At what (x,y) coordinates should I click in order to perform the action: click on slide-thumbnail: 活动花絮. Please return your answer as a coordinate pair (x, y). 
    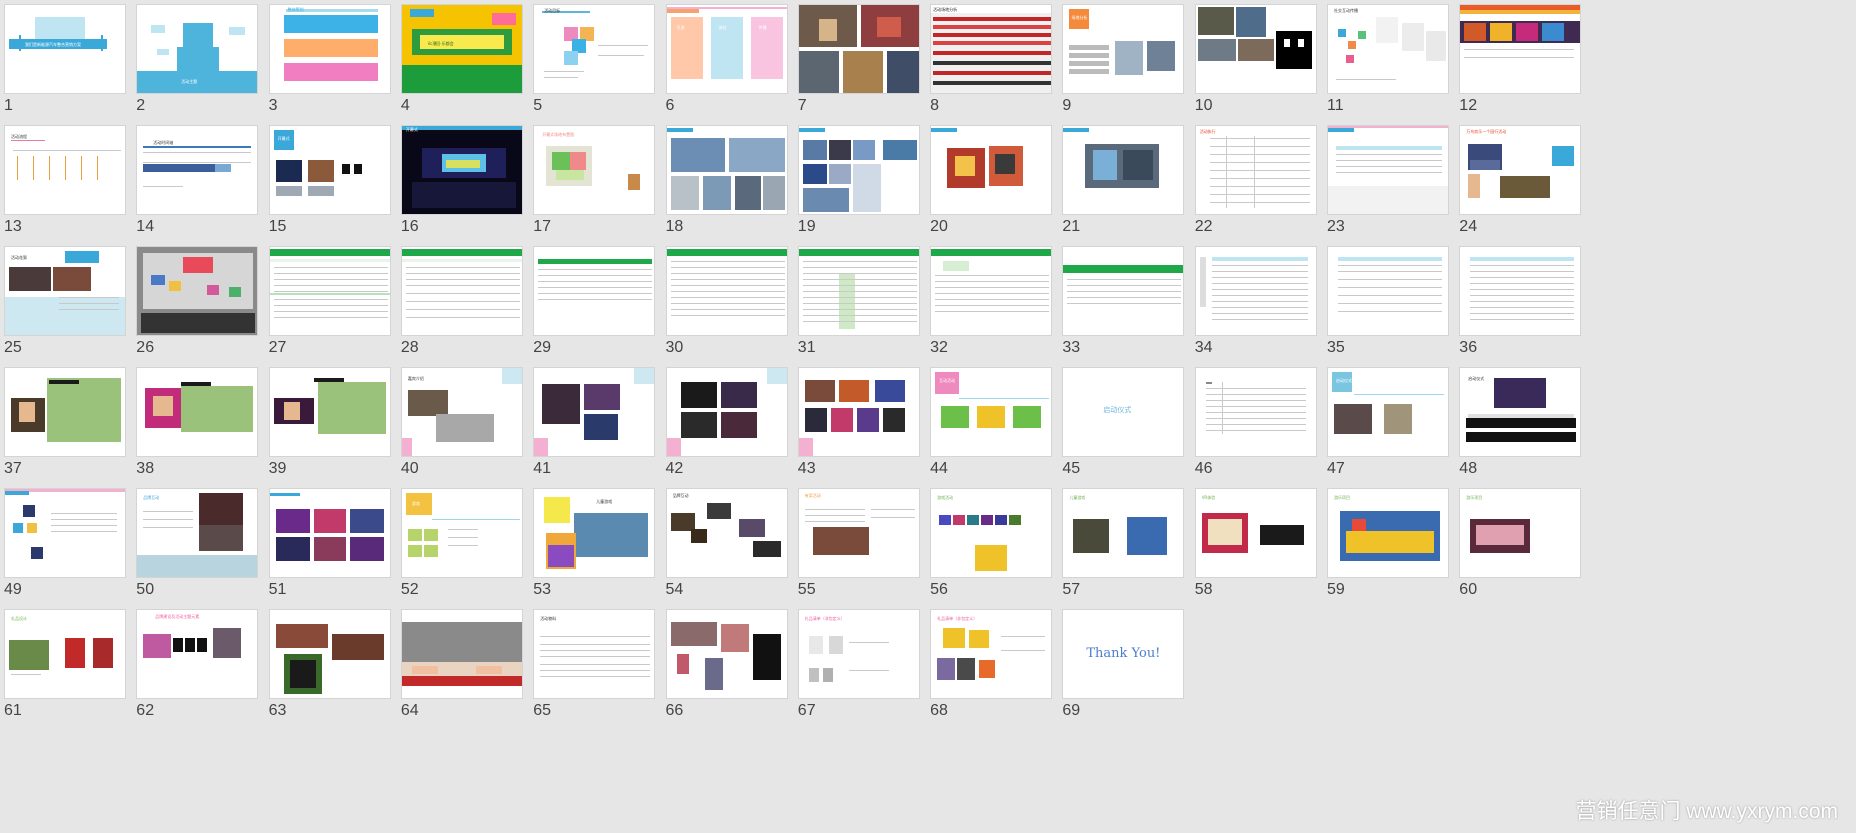
    Looking at the image, I should click on (65, 291).